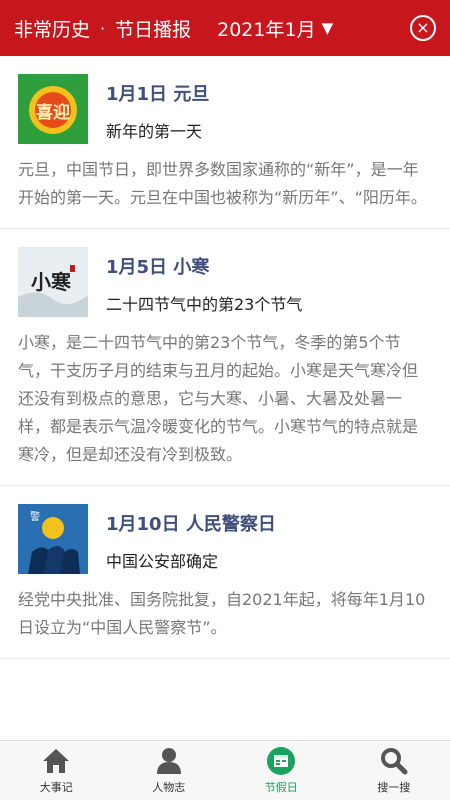 This screenshot has width=450, height=800. I want to click on month-label: 2021年1月, so click(266, 29).